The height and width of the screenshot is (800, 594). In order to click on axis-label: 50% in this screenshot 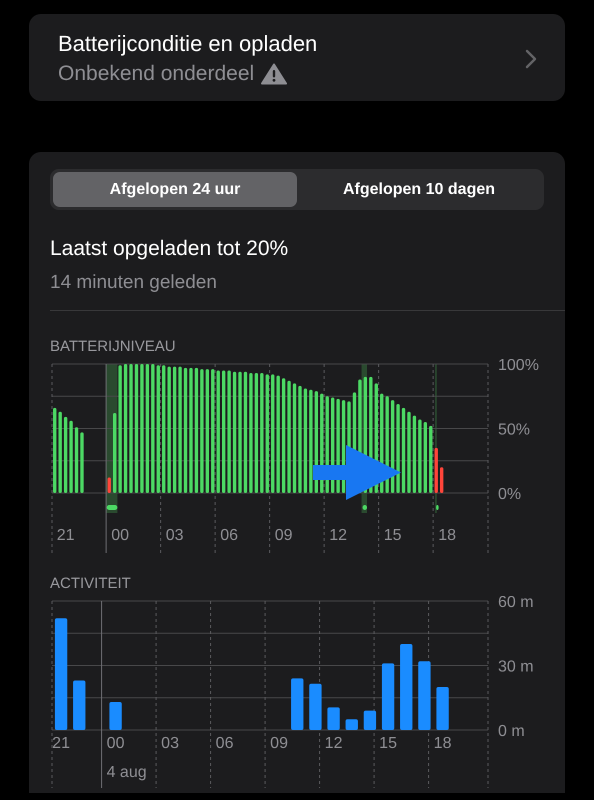, I will do `click(514, 430)`.